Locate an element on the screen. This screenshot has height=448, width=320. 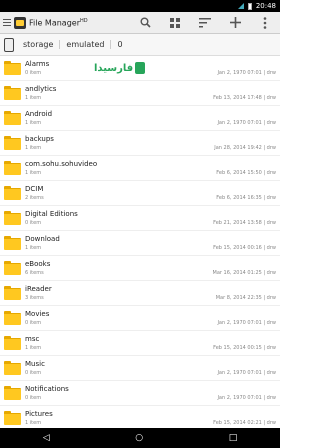
more-vert-icon is located at coordinates (265, 22).